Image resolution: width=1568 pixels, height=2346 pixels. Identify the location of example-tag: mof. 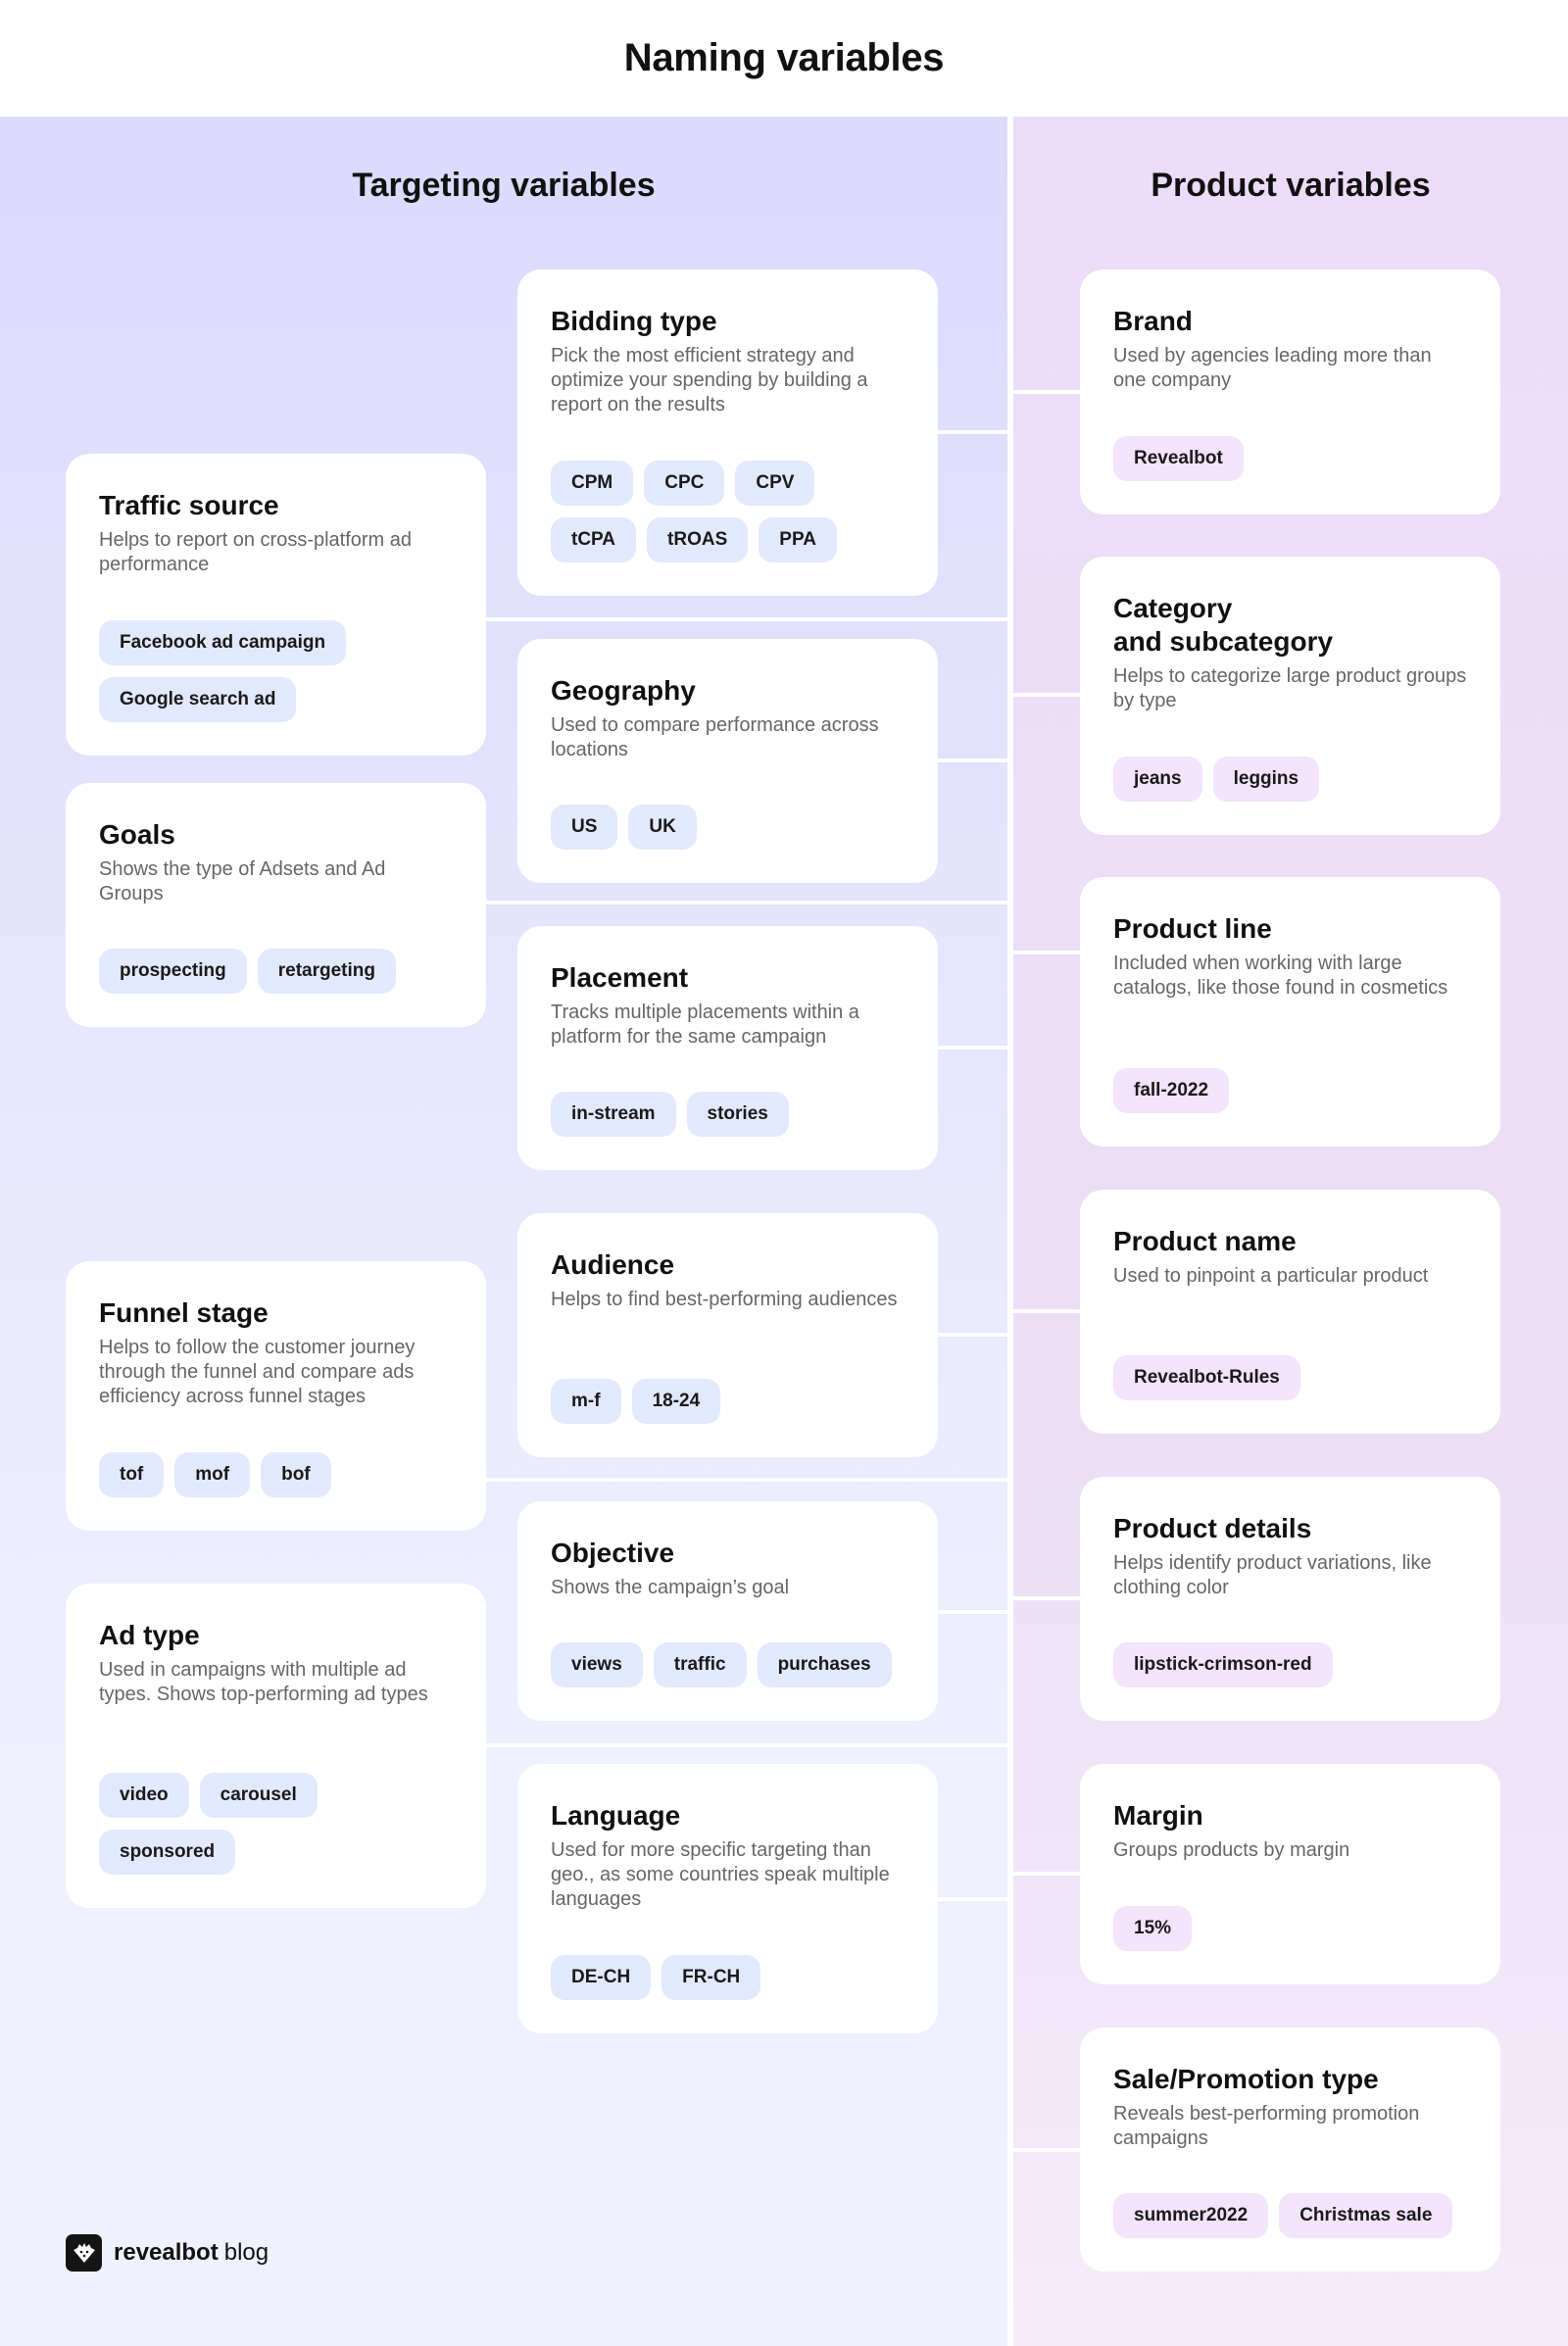
(212, 1474).